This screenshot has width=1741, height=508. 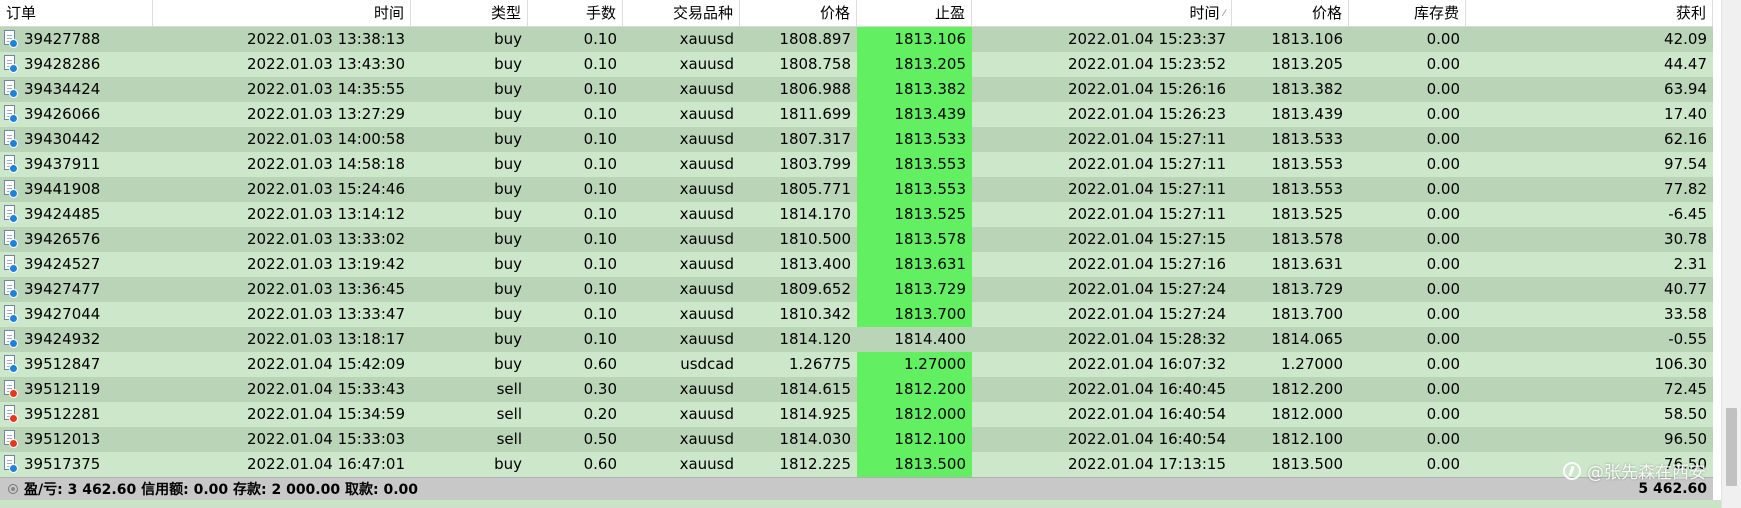 What do you see at coordinates (1307, 314) in the screenshot?
I see `cell-close-price: 1813.700` at bounding box center [1307, 314].